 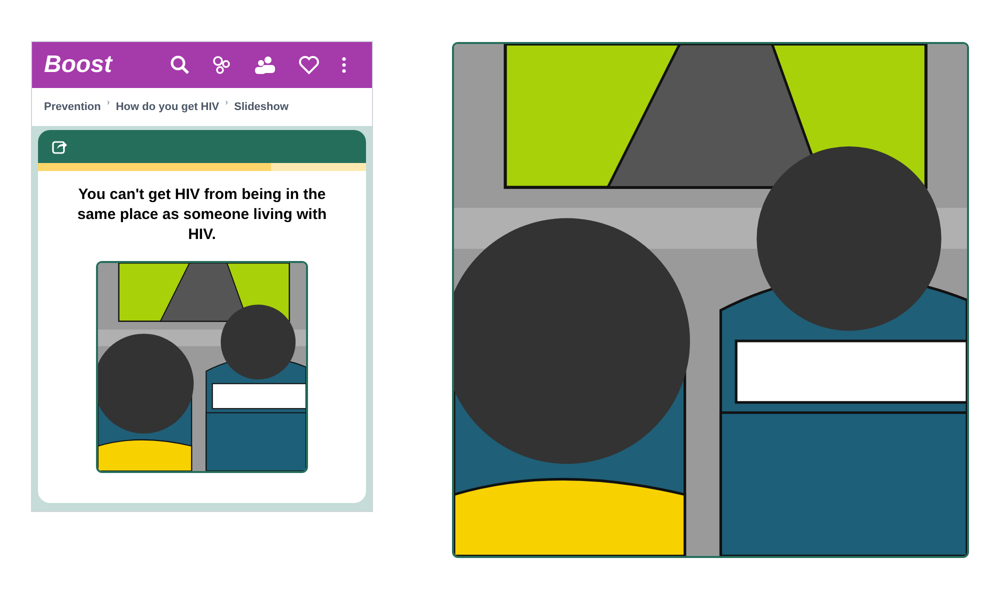 What do you see at coordinates (180, 65) in the screenshot?
I see `search-icon` at bounding box center [180, 65].